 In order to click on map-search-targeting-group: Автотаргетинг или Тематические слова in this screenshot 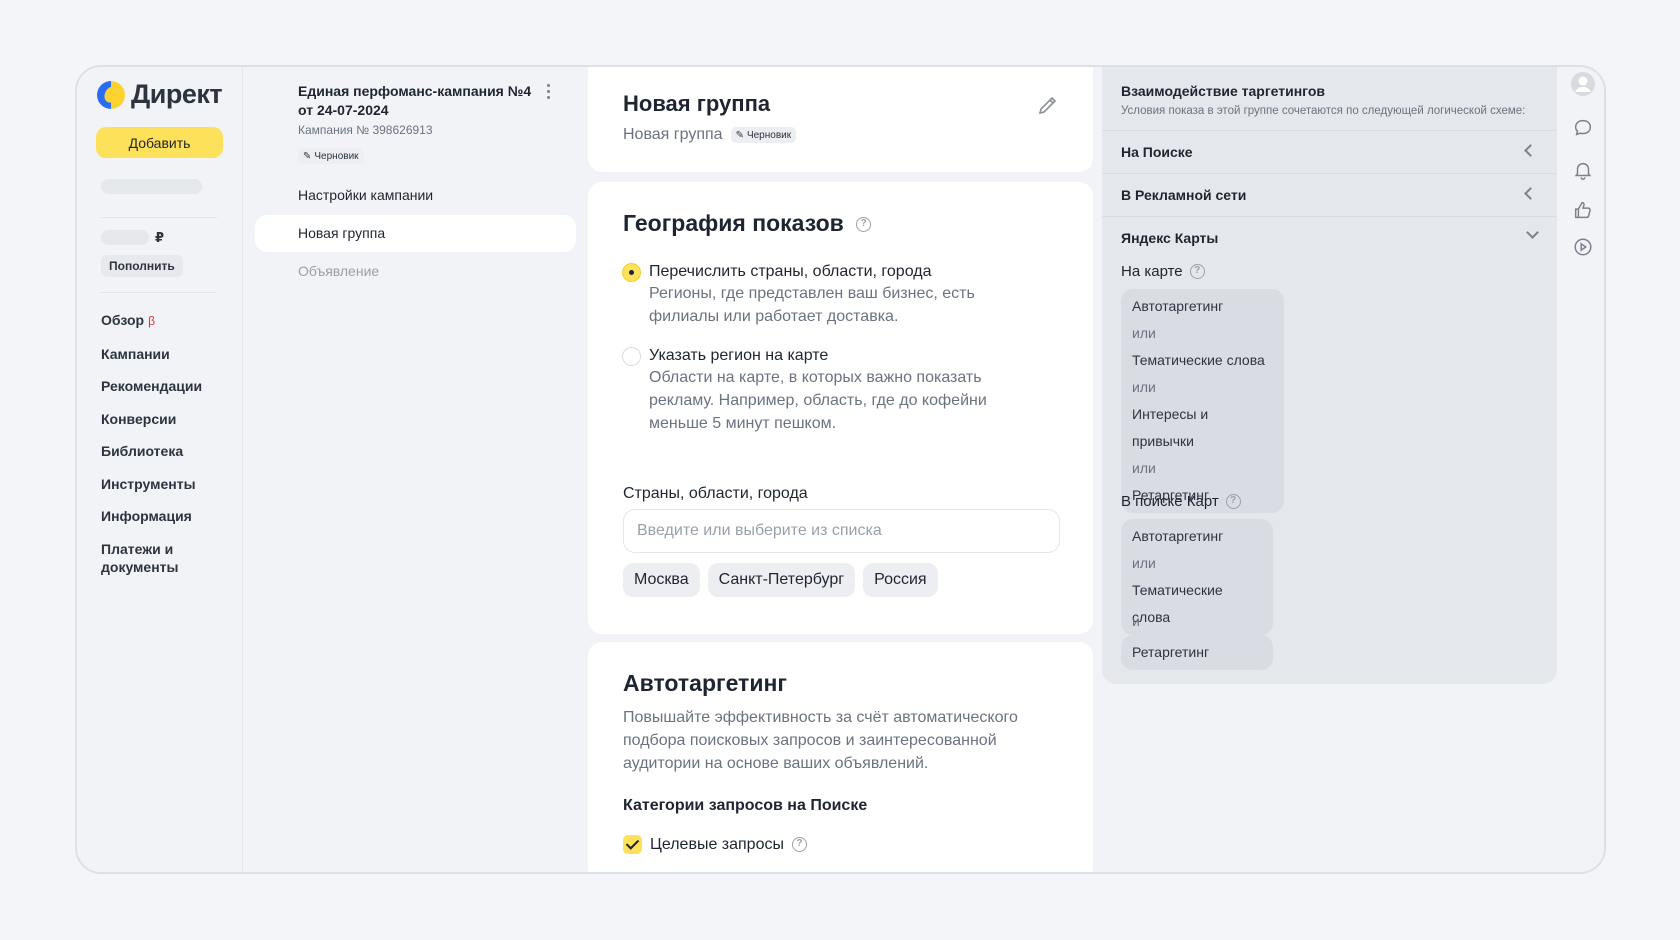, I will do `click(1197, 577)`.